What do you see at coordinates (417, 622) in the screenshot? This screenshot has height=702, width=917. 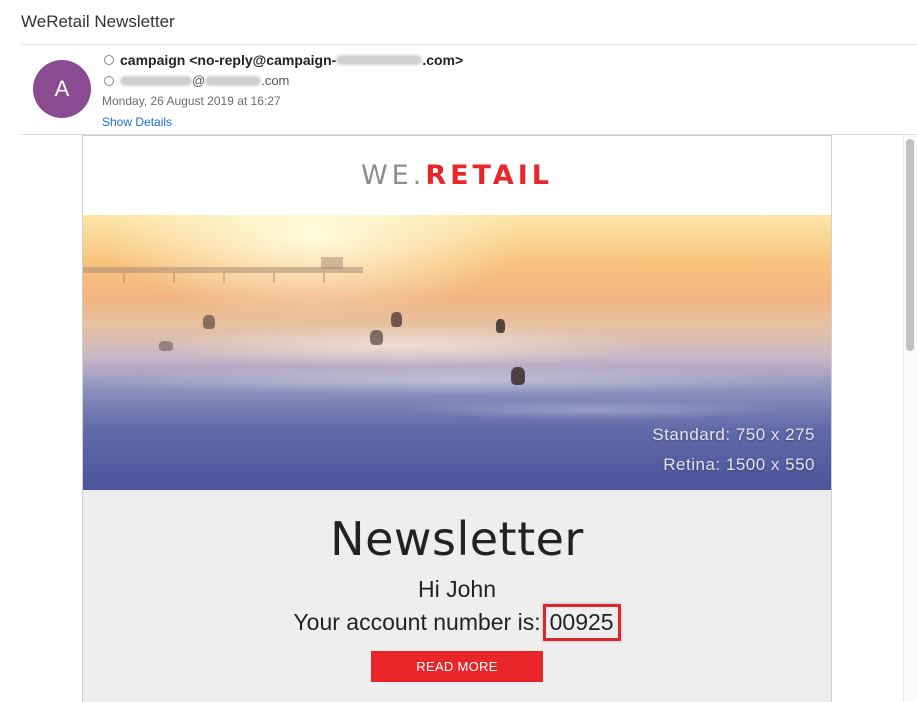 I see `account-label: Your account number is:` at bounding box center [417, 622].